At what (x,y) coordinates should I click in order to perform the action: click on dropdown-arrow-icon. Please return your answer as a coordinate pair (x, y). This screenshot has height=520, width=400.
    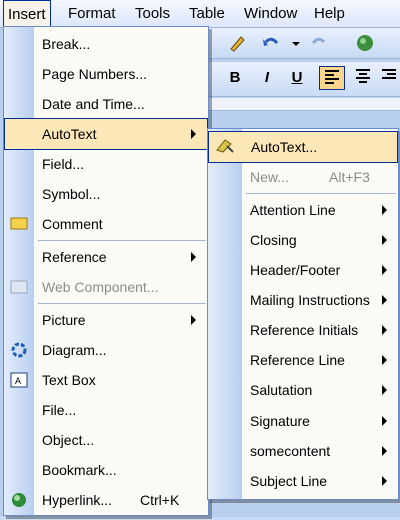
    Looking at the image, I should click on (297, 43).